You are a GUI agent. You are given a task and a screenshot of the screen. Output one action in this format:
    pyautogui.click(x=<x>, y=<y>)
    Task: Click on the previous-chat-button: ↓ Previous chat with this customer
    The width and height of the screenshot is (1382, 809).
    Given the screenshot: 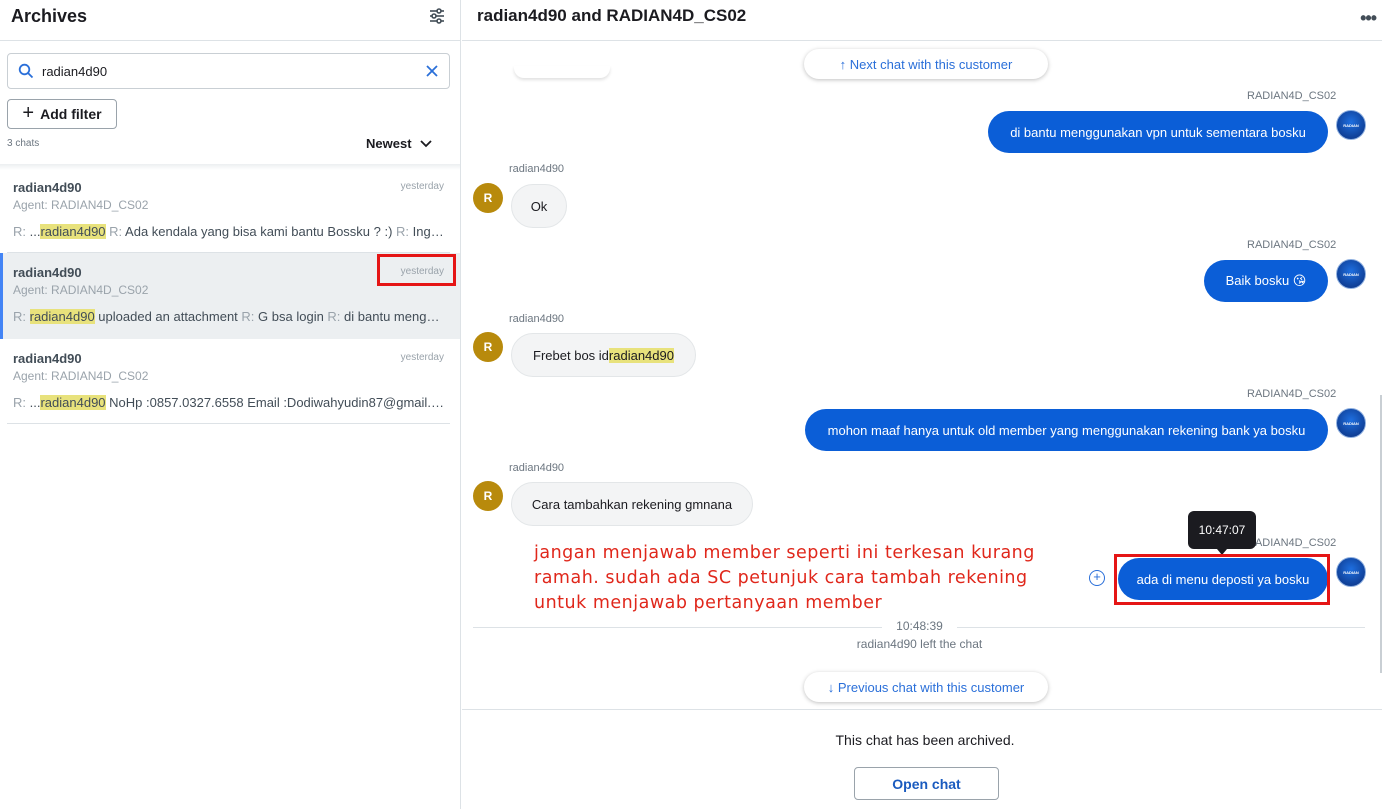 What is the action you would take?
    pyautogui.click(x=926, y=687)
    